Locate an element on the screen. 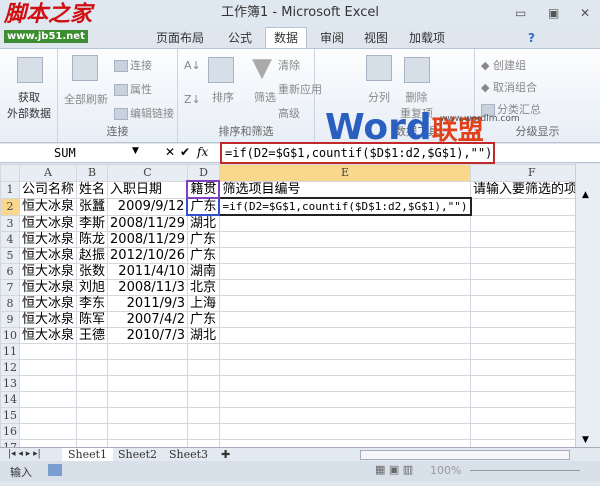 This screenshot has width=600, height=486. cell-E5 is located at coordinates (345, 255).